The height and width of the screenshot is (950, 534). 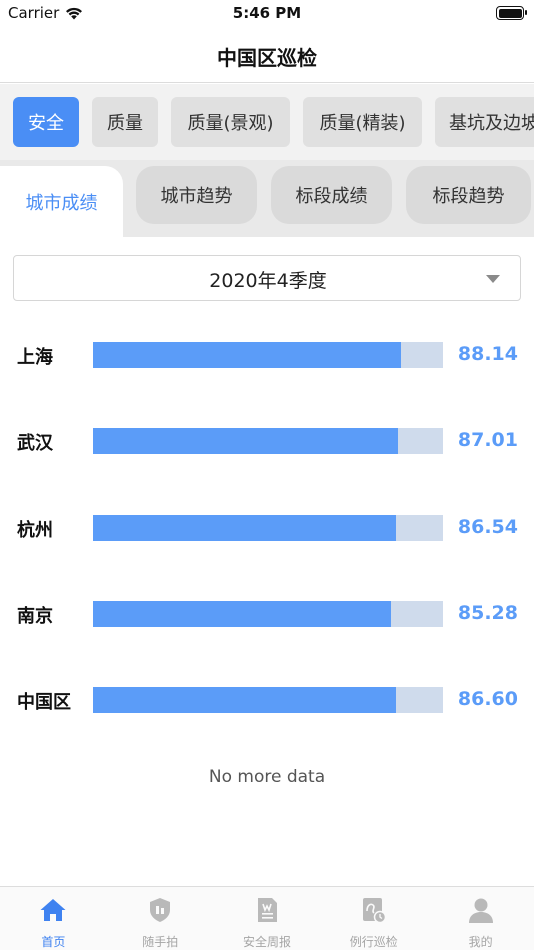 I want to click on tab-routine-inspection: 例行巡检, so click(x=373, y=918).